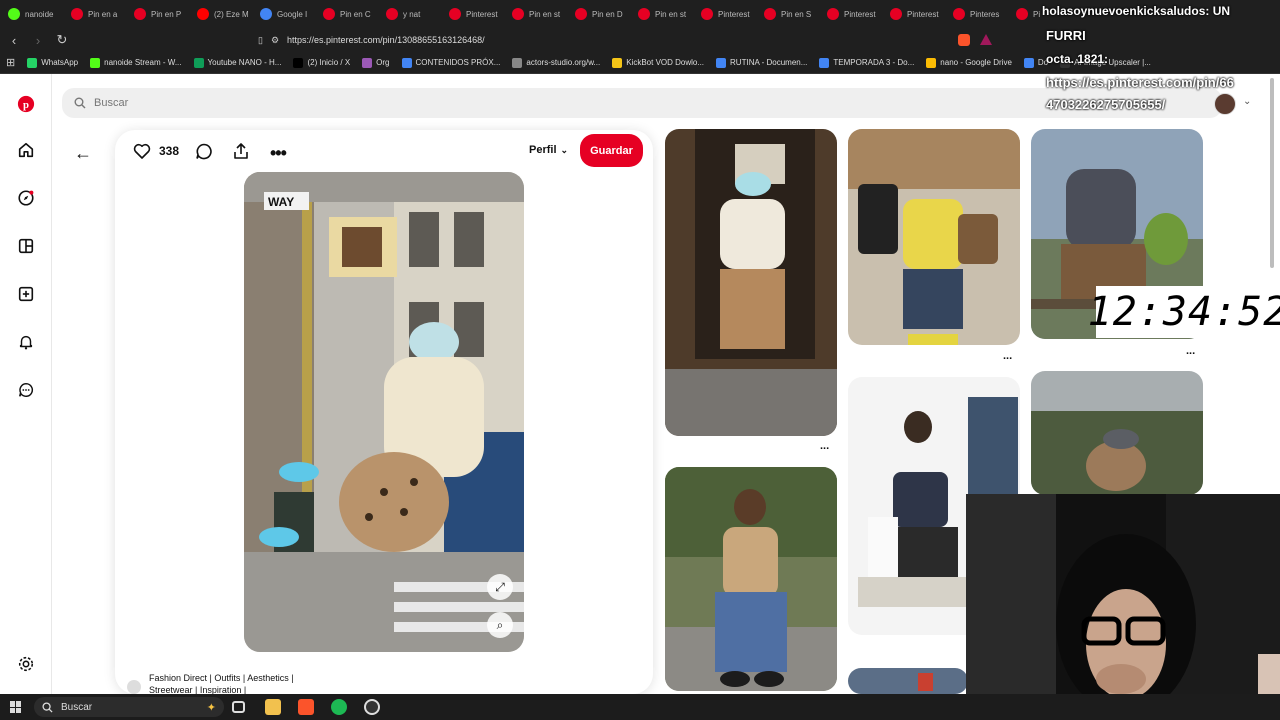  I want to click on bookmark-item: (2) Inicio / X, so click(321, 62).